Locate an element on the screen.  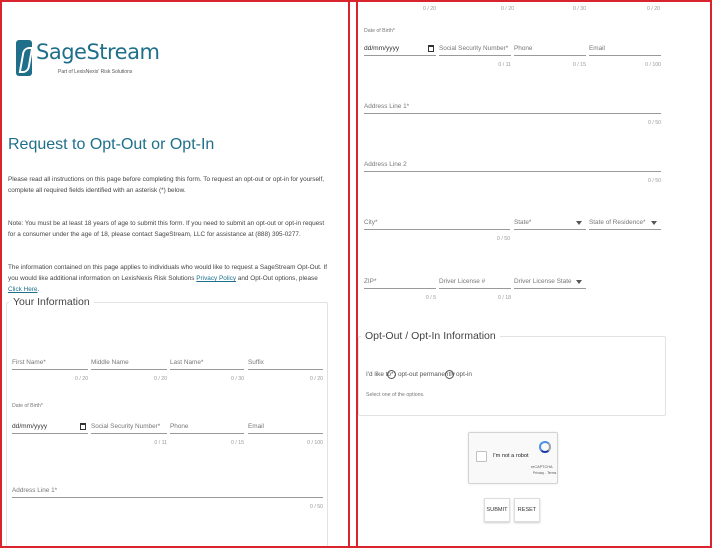
your-information-legend: Your Information is located at coordinates (51, 302).